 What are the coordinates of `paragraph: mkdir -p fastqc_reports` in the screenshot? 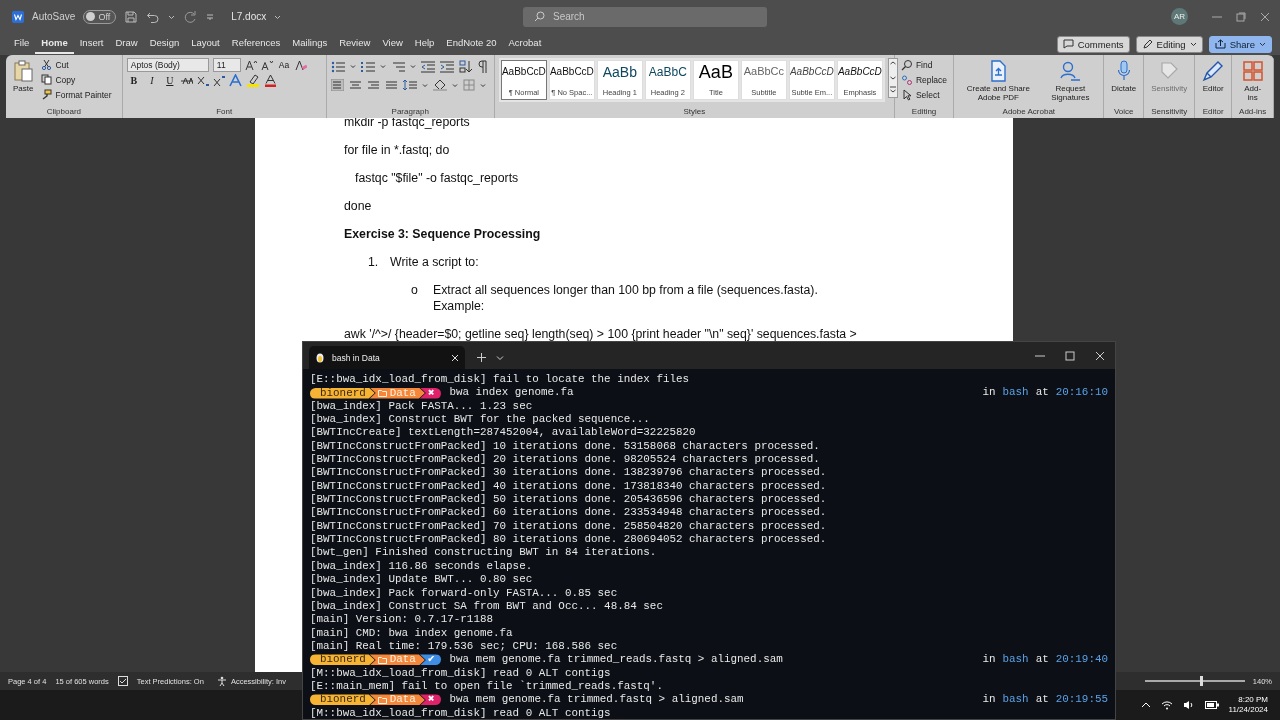 It's located at (407, 124).